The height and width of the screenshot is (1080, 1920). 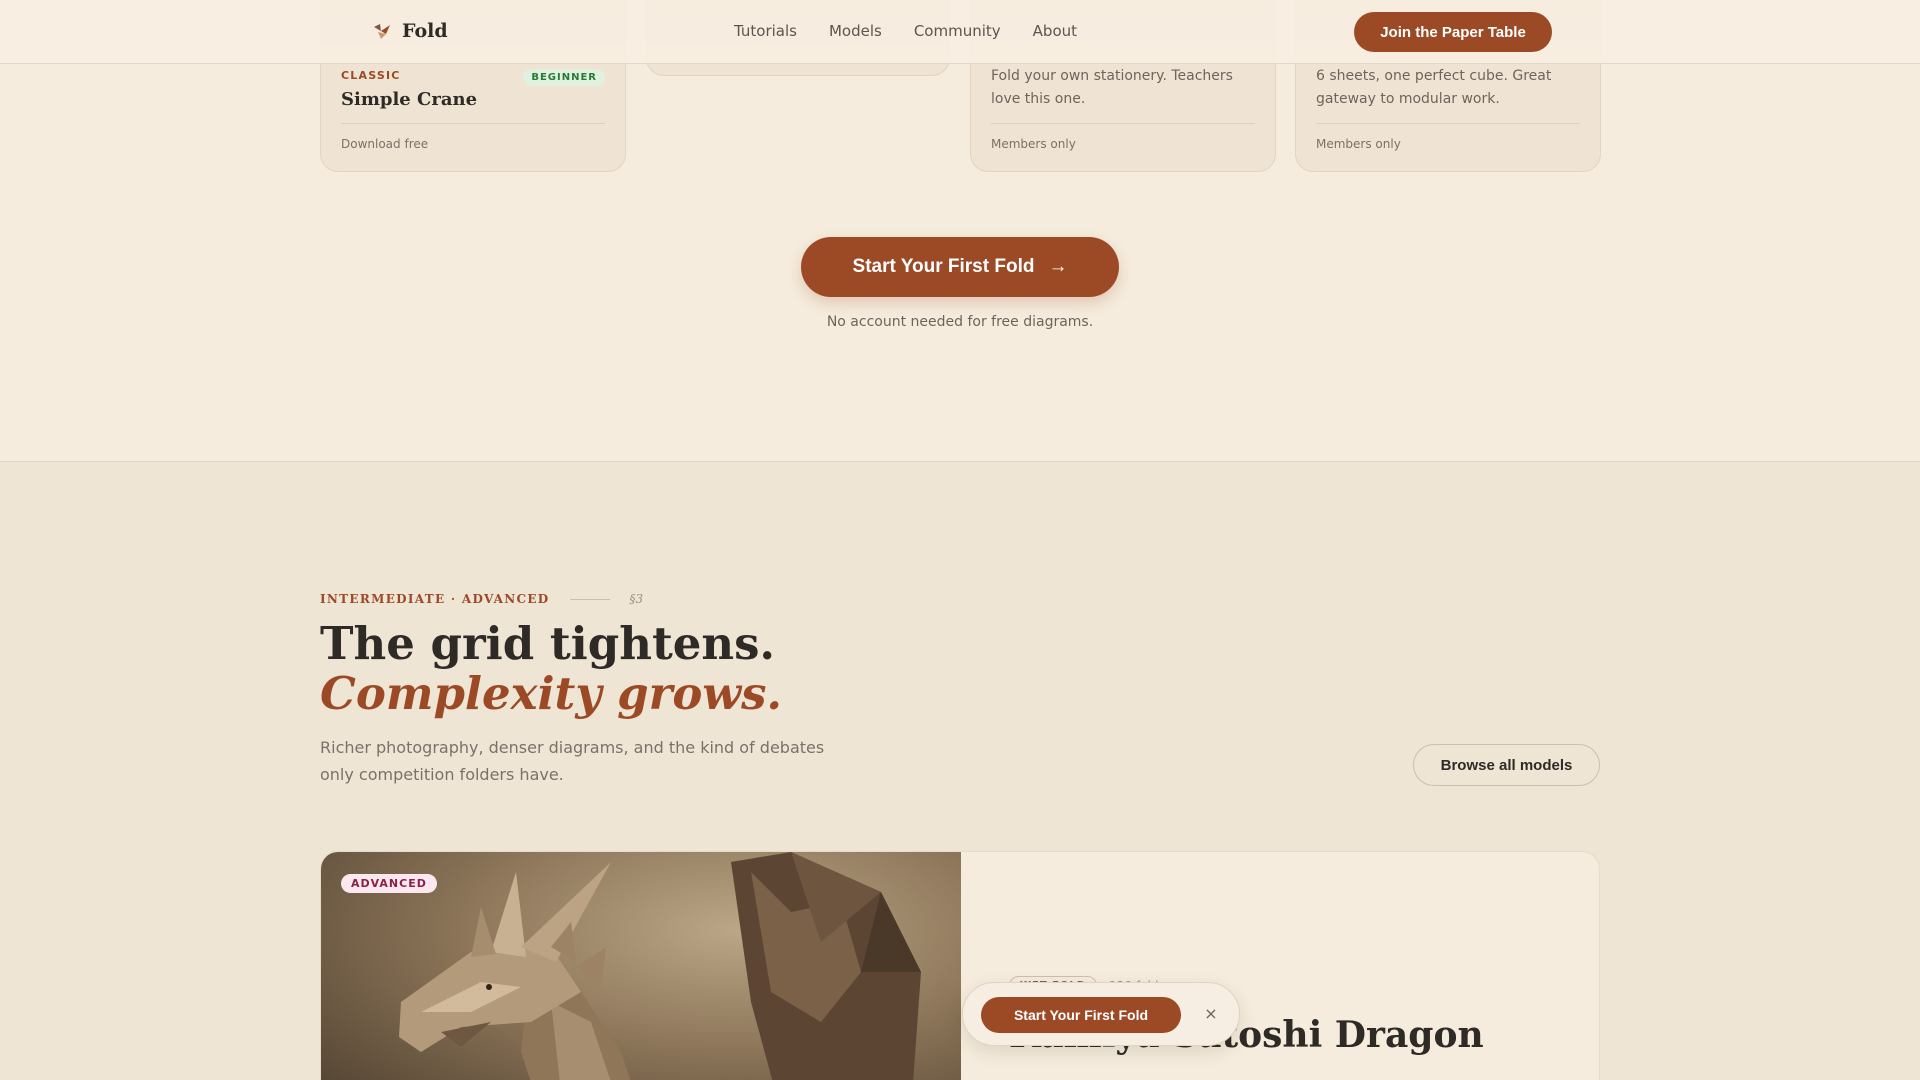 I want to click on nav-link-community: Community, so click(x=957, y=31).